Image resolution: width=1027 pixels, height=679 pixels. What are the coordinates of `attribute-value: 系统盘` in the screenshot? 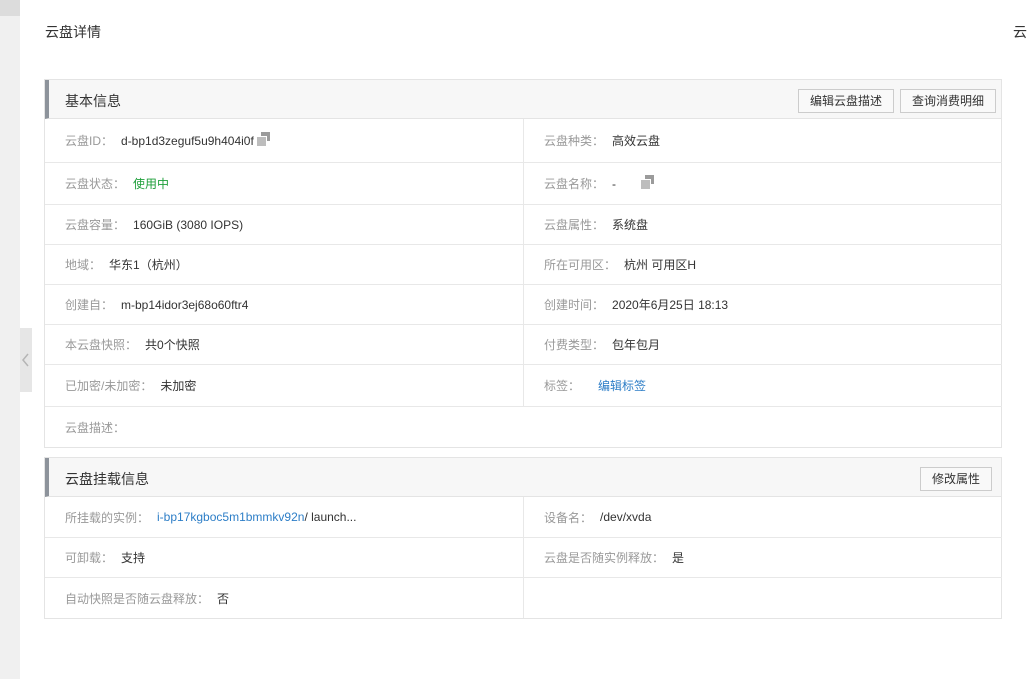 It's located at (630, 225).